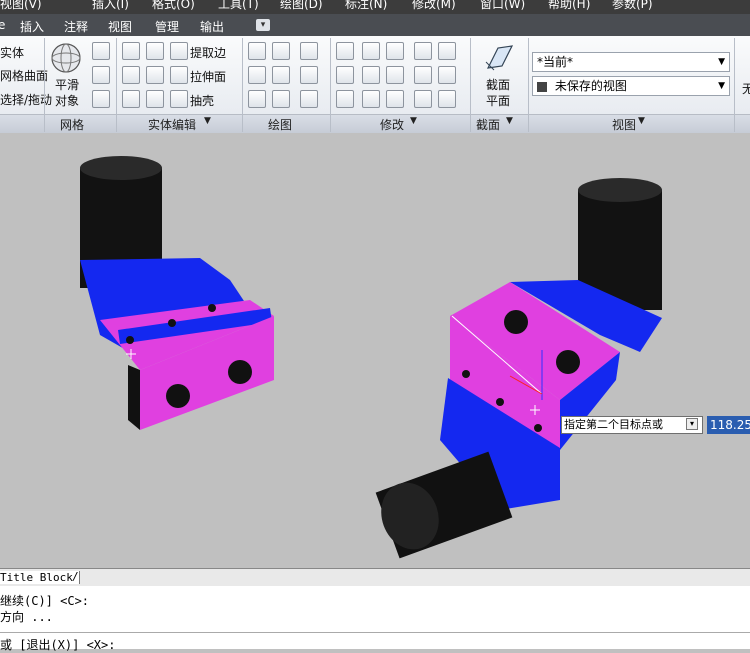 Image resolution: width=750 pixels, height=653 pixels. Describe the element at coordinates (345, 51) in the screenshot. I see `modify-tool-1-icon` at that location.